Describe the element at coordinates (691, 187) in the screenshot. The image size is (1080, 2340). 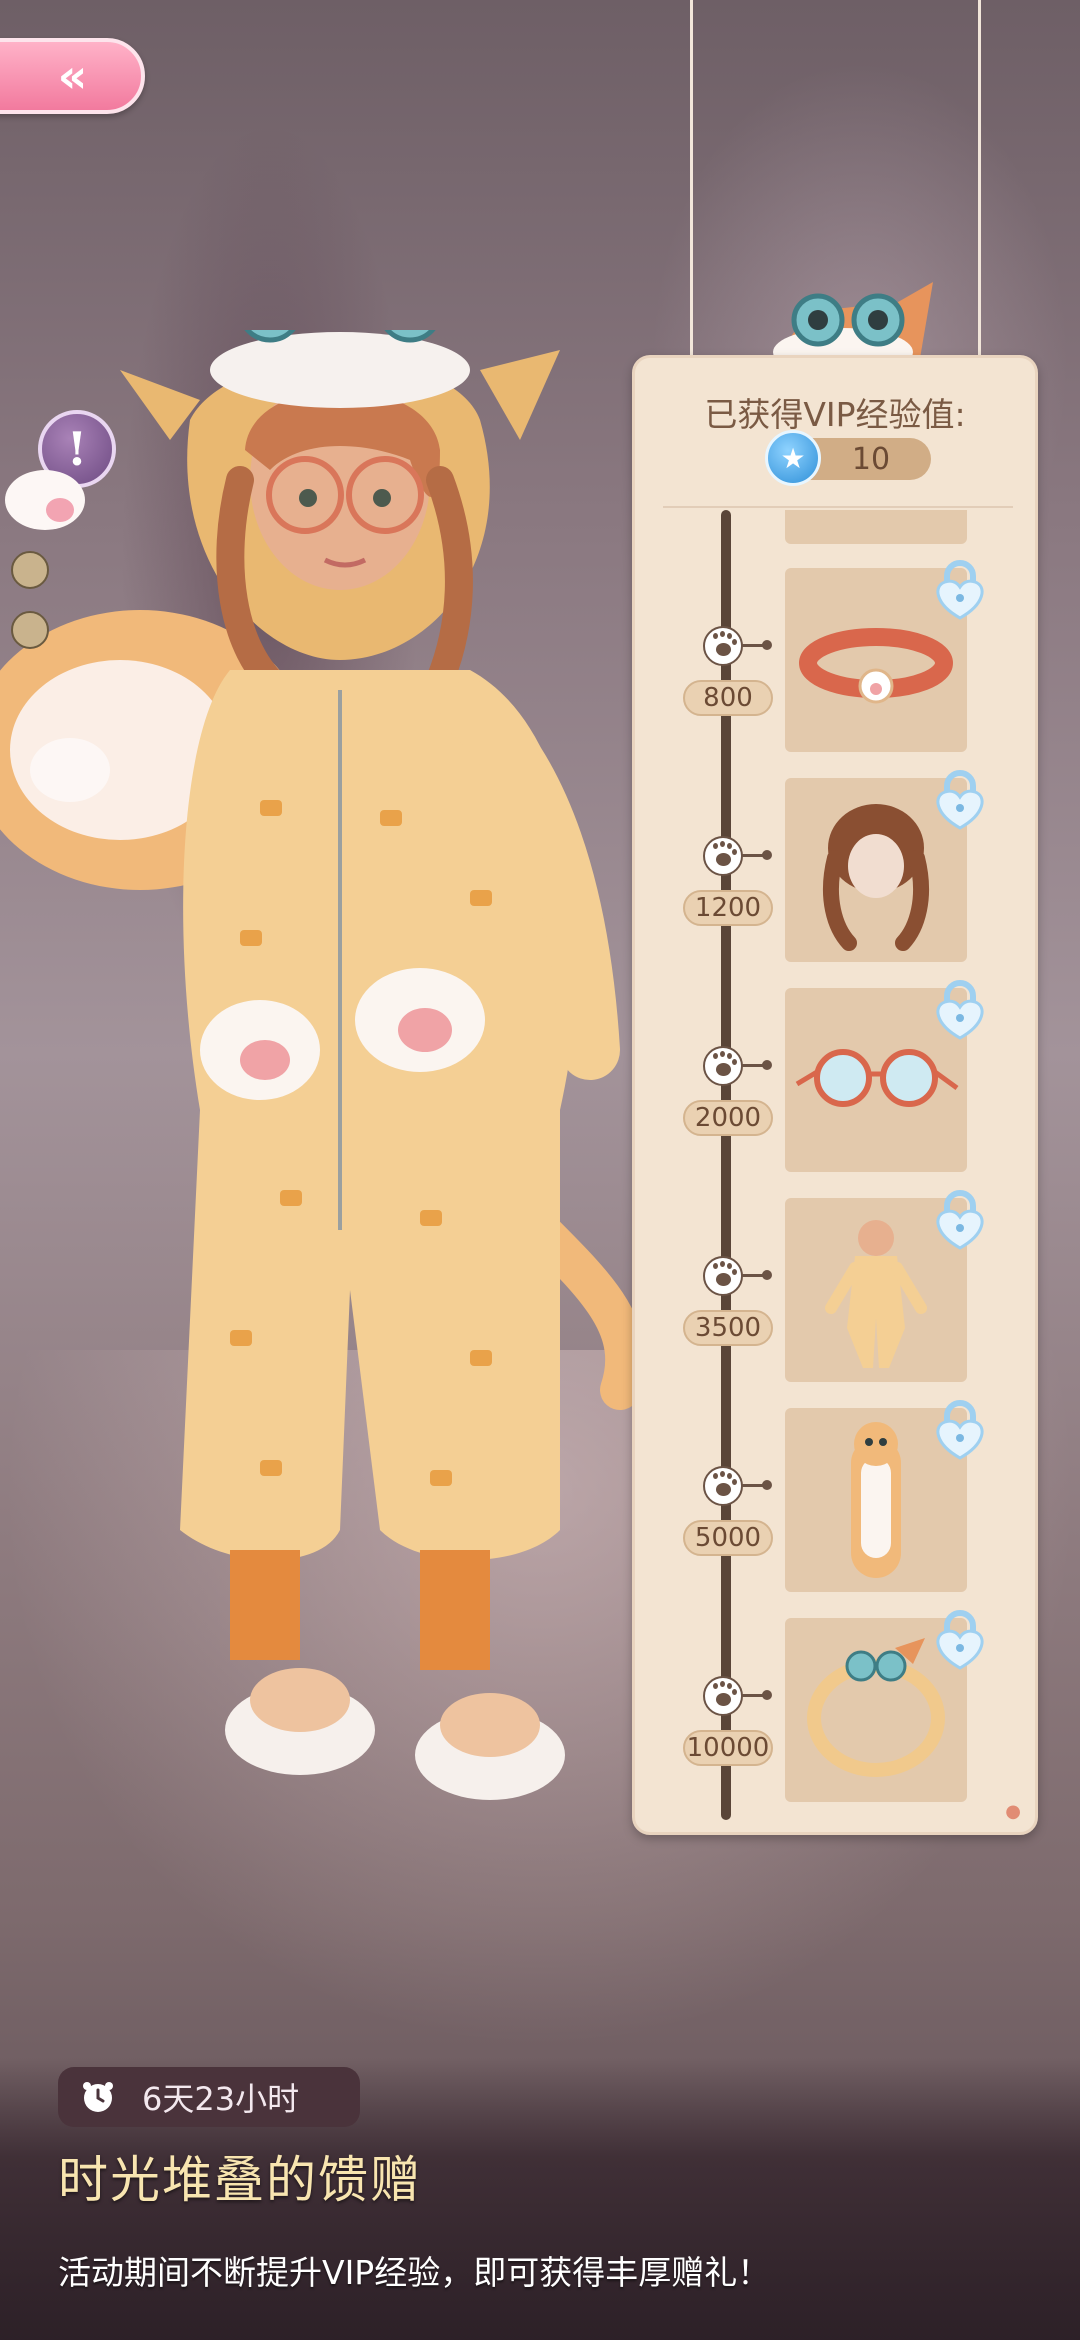
I see `hanging-string-left` at that location.